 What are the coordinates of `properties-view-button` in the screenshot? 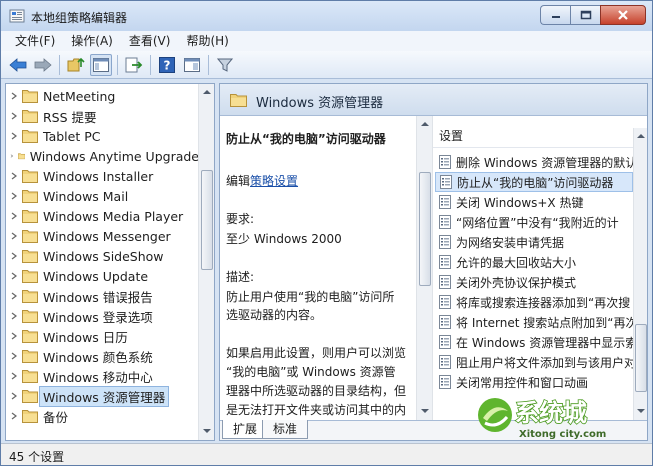 It's located at (192, 65).